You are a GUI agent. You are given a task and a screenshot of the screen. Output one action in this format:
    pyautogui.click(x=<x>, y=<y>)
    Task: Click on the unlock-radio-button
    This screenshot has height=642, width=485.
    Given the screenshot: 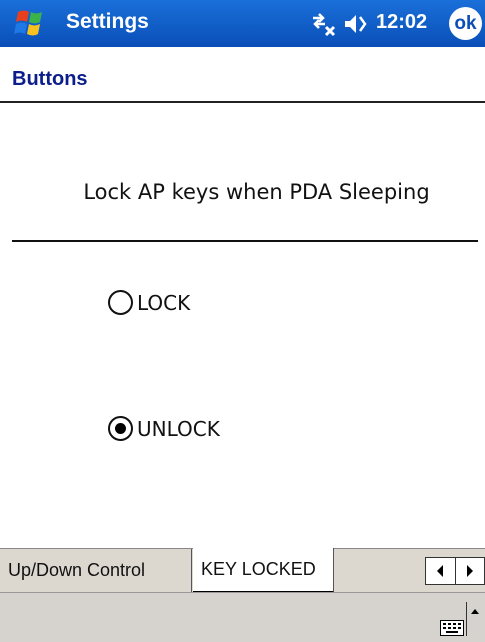 What is the action you would take?
    pyautogui.click(x=120, y=428)
    